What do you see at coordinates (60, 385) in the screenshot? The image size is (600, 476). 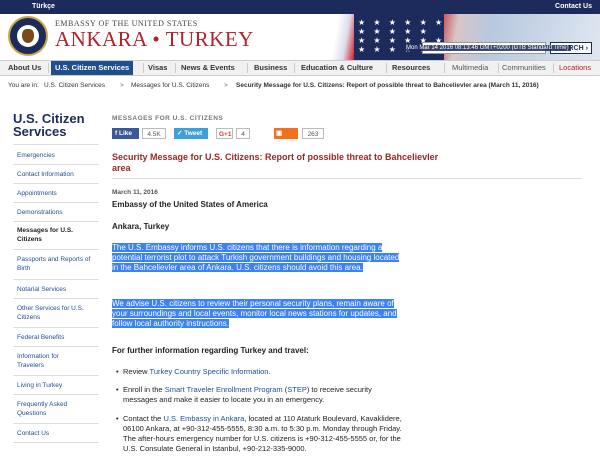 I see `sidebar-item-living-in-turkey: Living in Turkey` at bounding box center [60, 385].